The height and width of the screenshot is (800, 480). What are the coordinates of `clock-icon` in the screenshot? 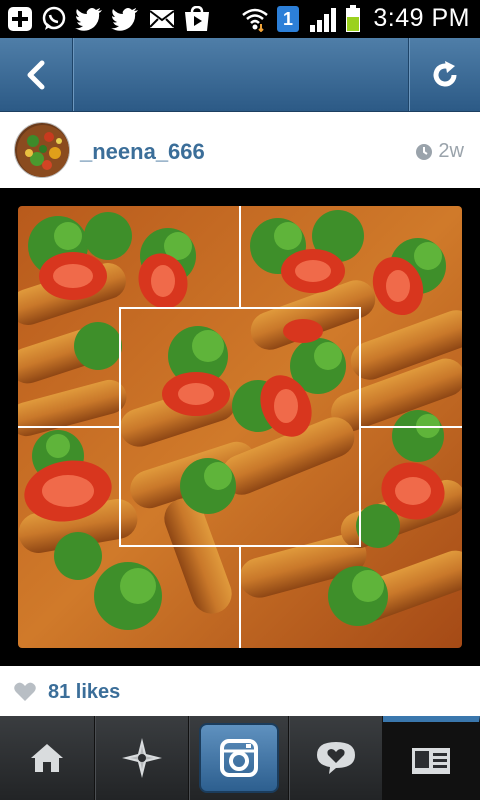 It's located at (424, 151).